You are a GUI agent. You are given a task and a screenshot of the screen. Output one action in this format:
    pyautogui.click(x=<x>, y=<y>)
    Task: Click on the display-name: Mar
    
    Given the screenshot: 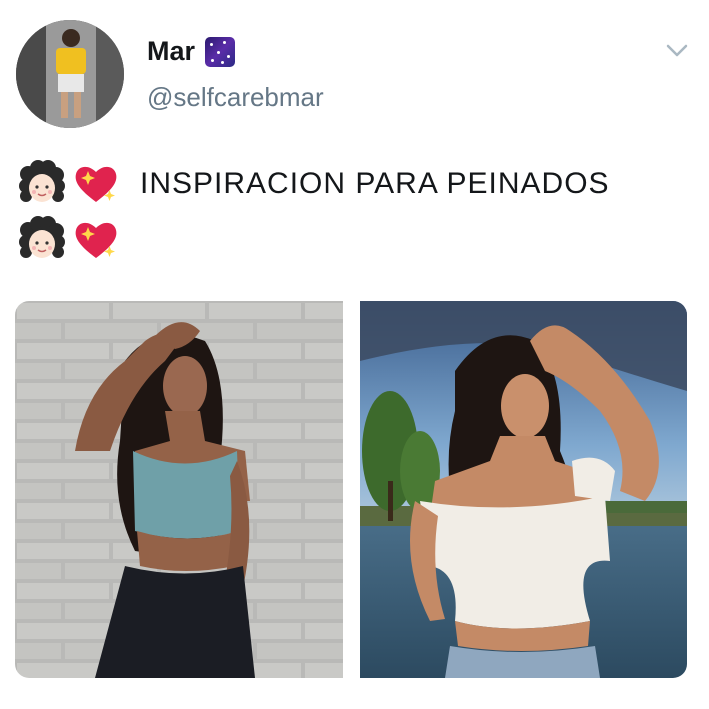 What is the action you would take?
    pyautogui.click(x=191, y=51)
    